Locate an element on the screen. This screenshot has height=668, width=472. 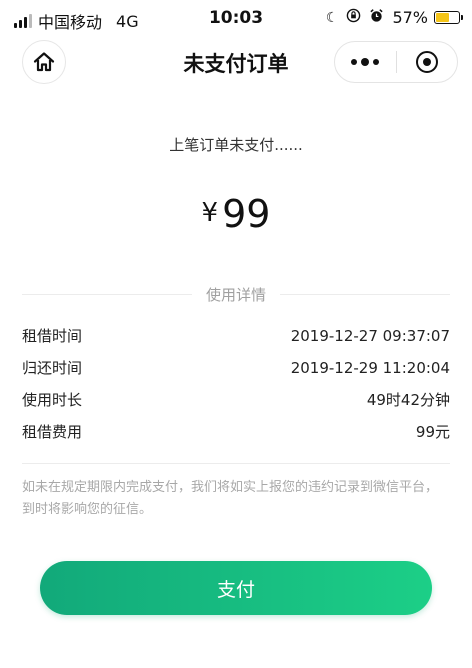
mini-program-capsule is located at coordinates (396, 62).